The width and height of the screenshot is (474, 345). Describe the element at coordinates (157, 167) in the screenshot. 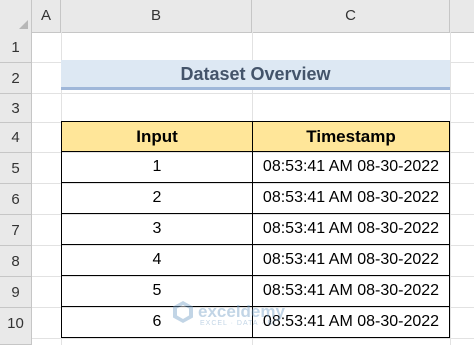

I see `input-cell: 1` at that location.